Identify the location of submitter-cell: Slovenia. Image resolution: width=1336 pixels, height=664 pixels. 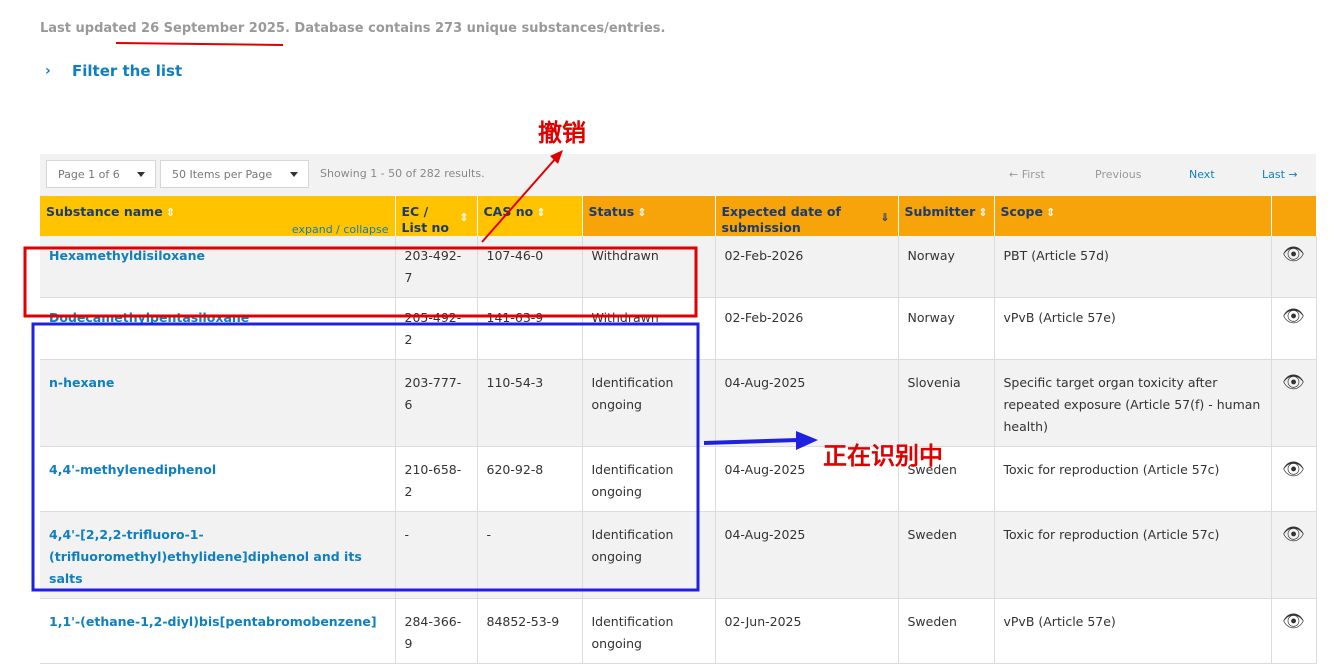
(946, 403).